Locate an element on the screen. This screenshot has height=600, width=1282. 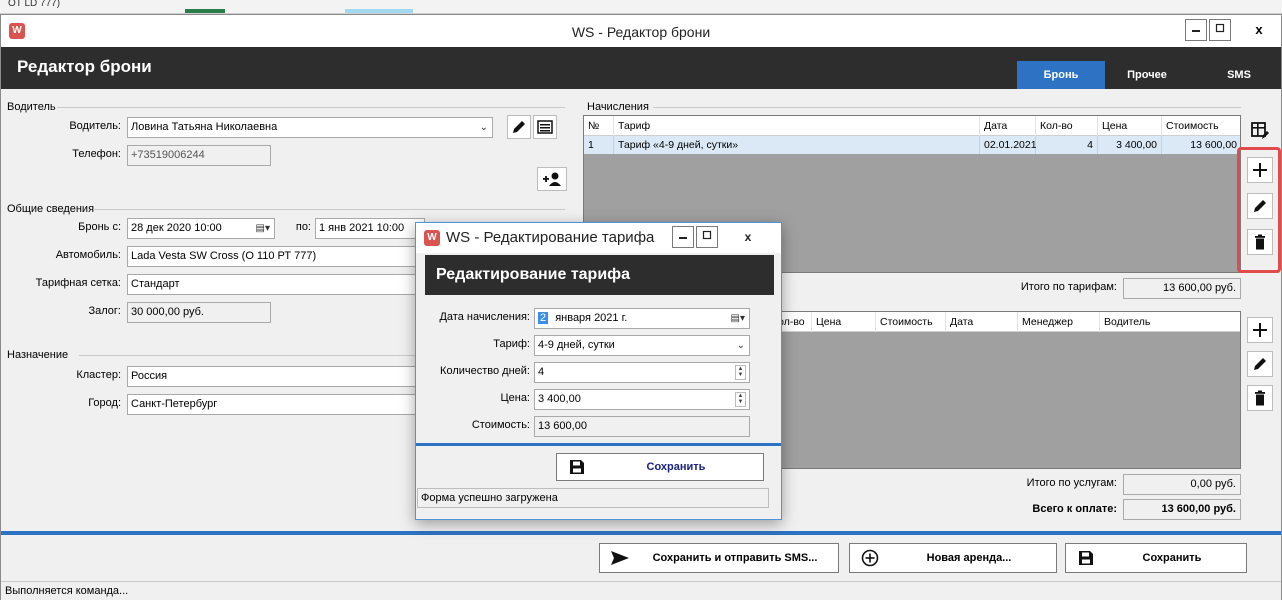
footer-divider is located at coordinates (641, 533).